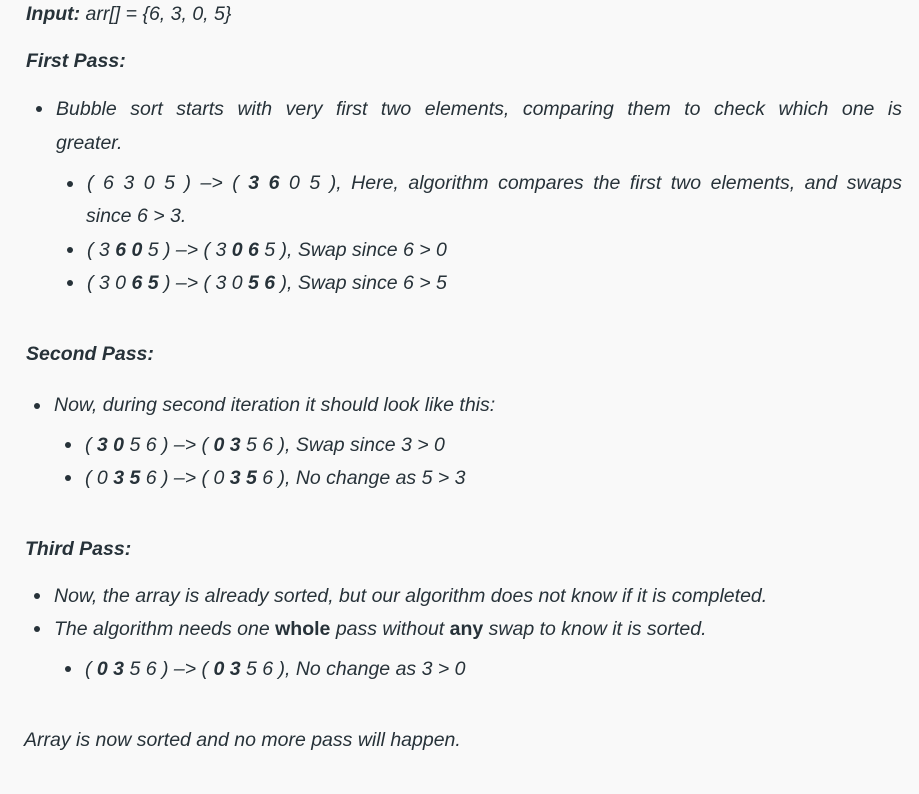 The image size is (919, 794). What do you see at coordinates (78, 549) in the screenshot?
I see `third-pass-heading: Third Pass:` at bounding box center [78, 549].